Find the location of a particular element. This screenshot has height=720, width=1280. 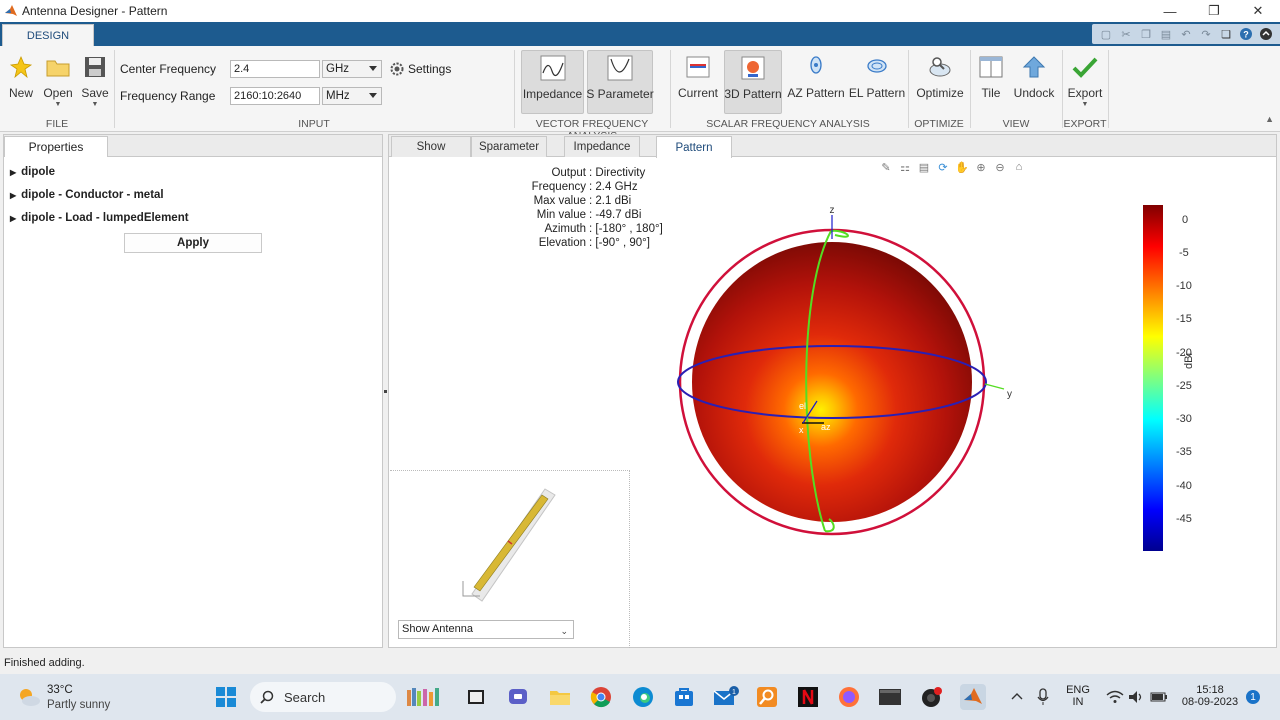

3d-pattern-button: 3D Pattern is located at coordinates (753, 82).